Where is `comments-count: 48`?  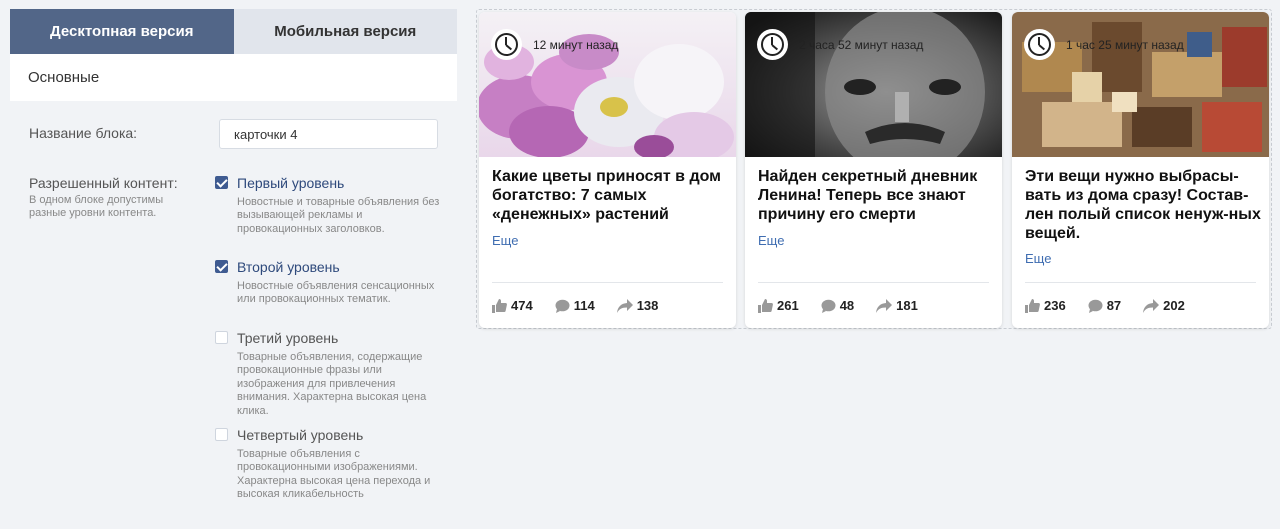 comments-count: 48 is located at coordinates (847, 305).